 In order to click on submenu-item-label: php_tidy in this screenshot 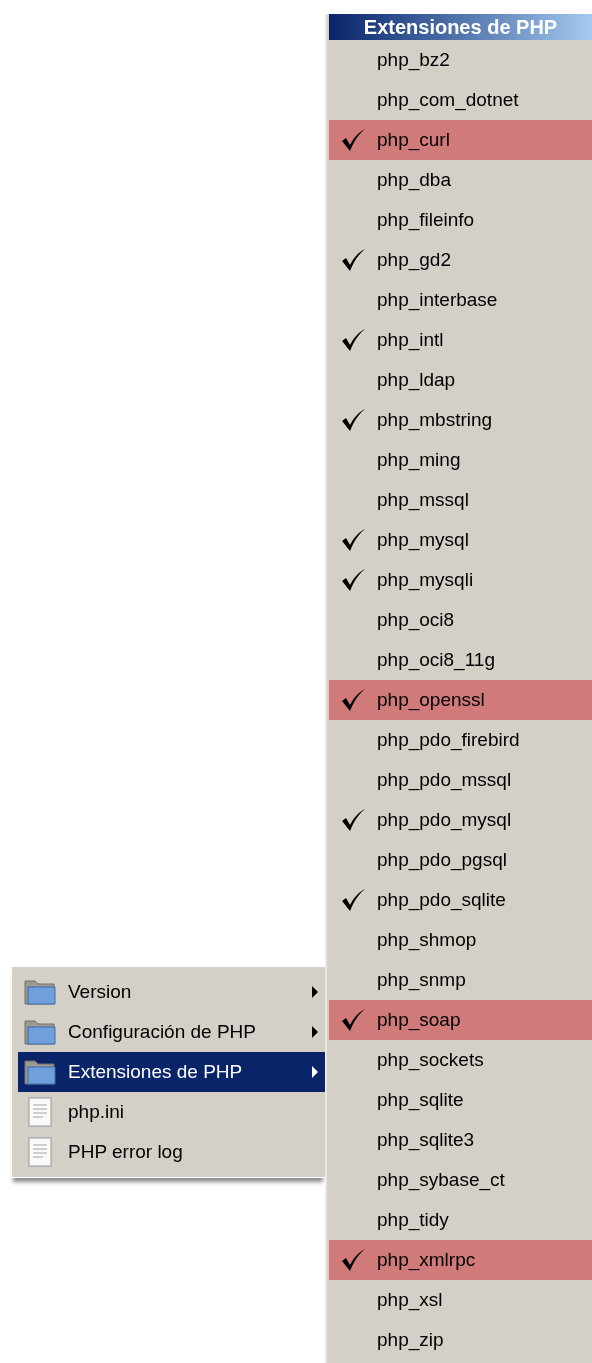, I will do `click(413, 1220)`.